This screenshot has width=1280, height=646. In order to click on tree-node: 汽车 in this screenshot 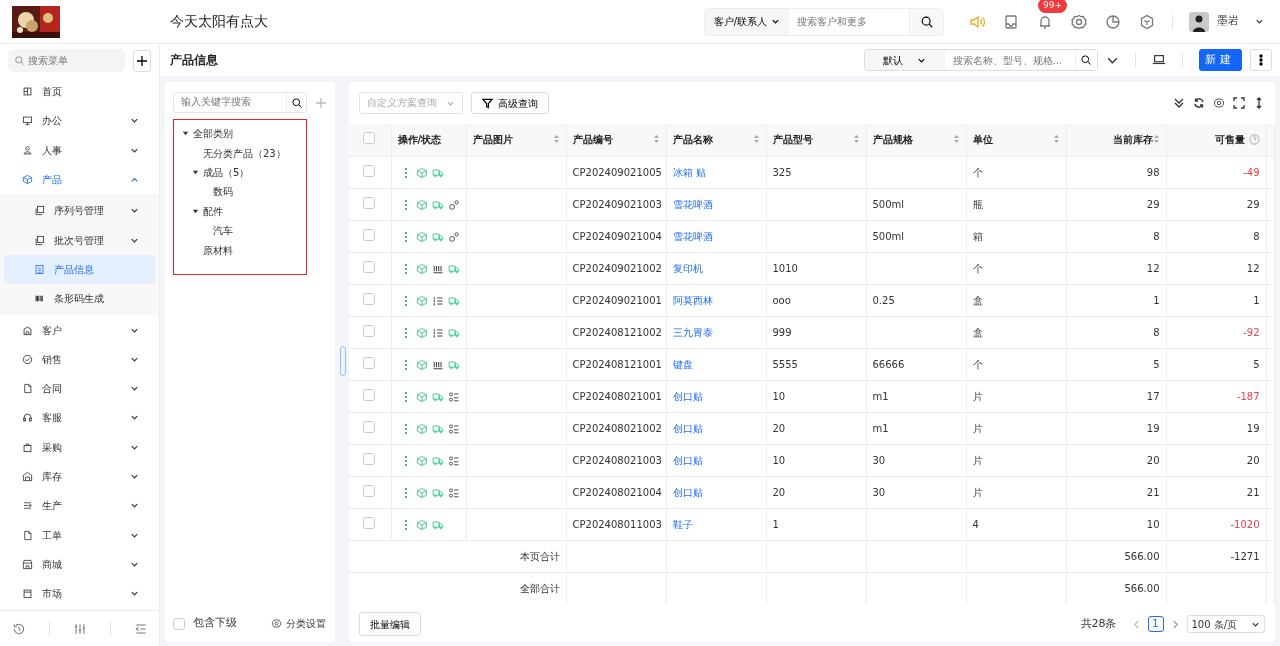, I will do `click(240, 230)`.